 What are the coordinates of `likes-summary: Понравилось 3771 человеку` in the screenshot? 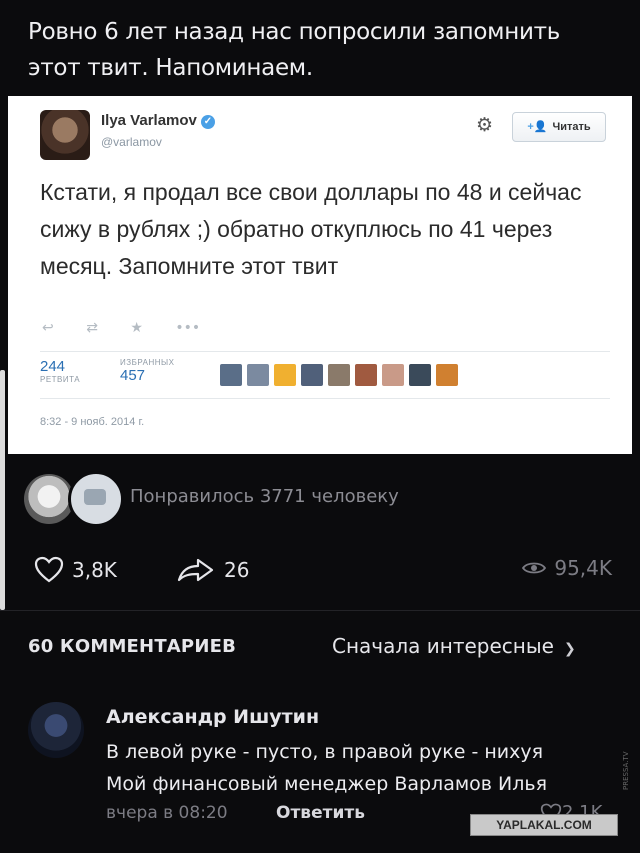 It's located at (264, 496).